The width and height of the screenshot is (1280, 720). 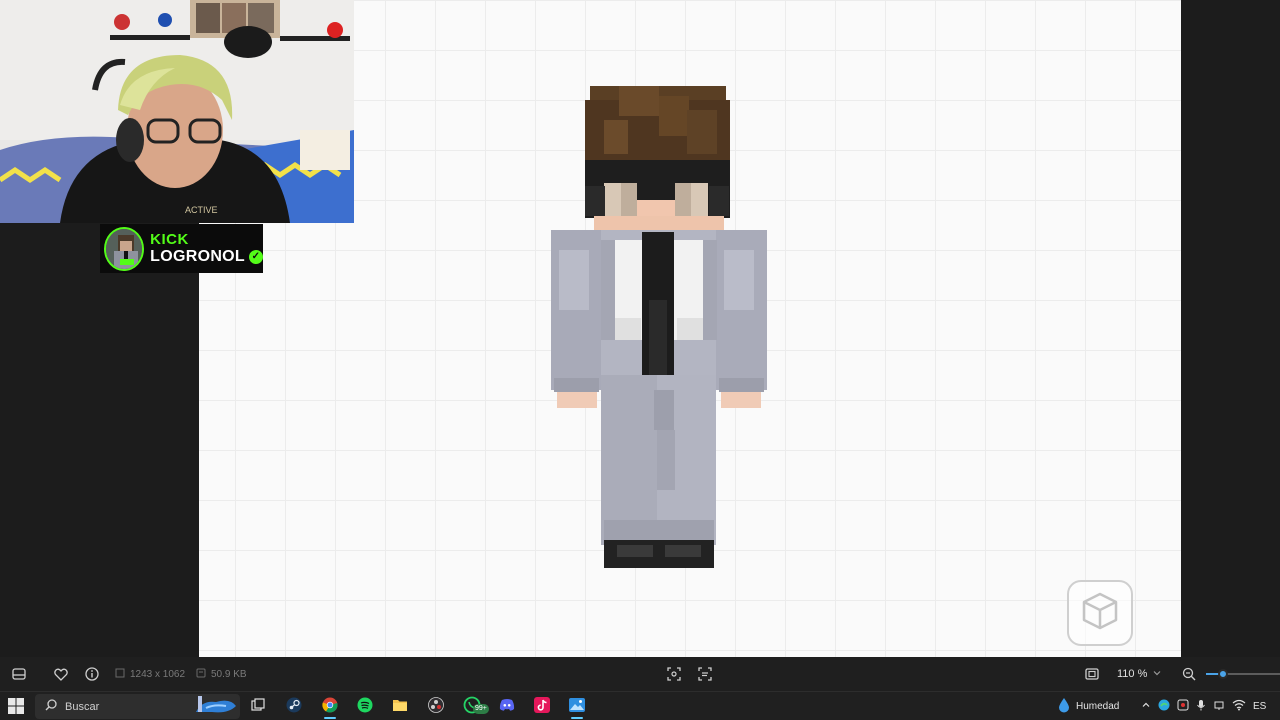 I want to click on taskbar-search: Buscar, so click(x=137, y=706).